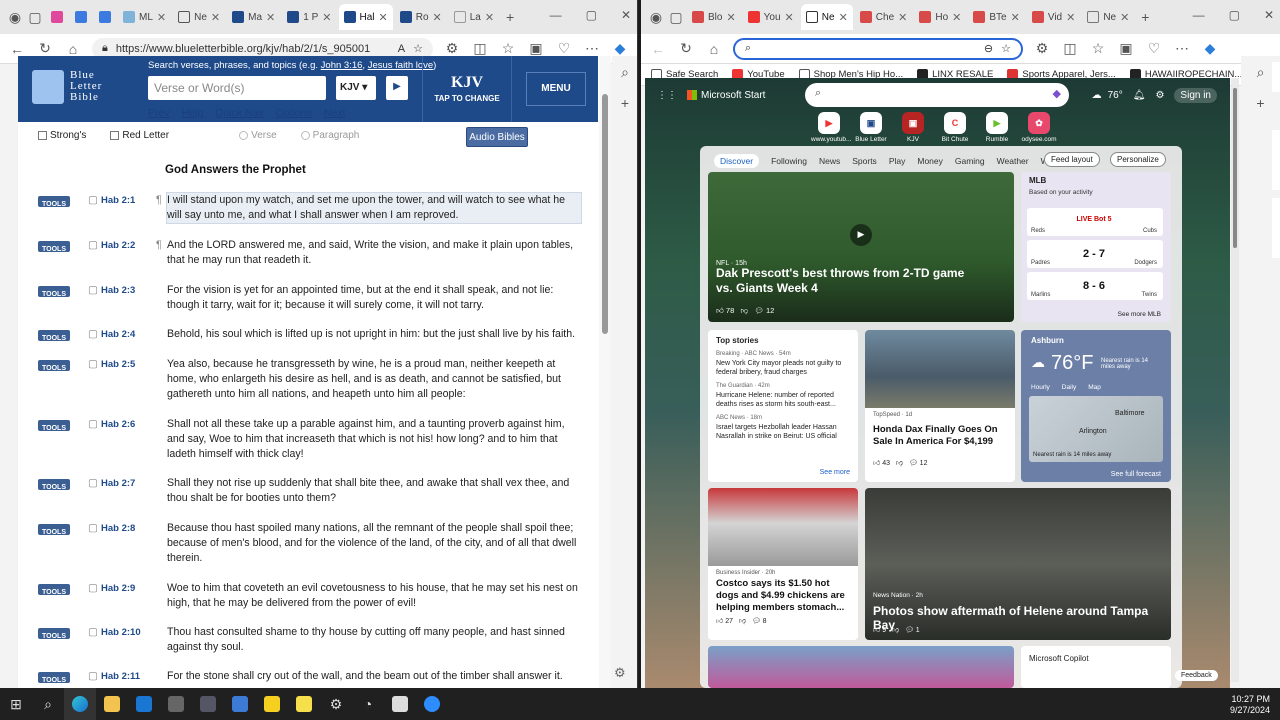  Describe the element at coordinates (676, 17) in the screenshot. I see `tab-actions-icon: ▢` at that location.